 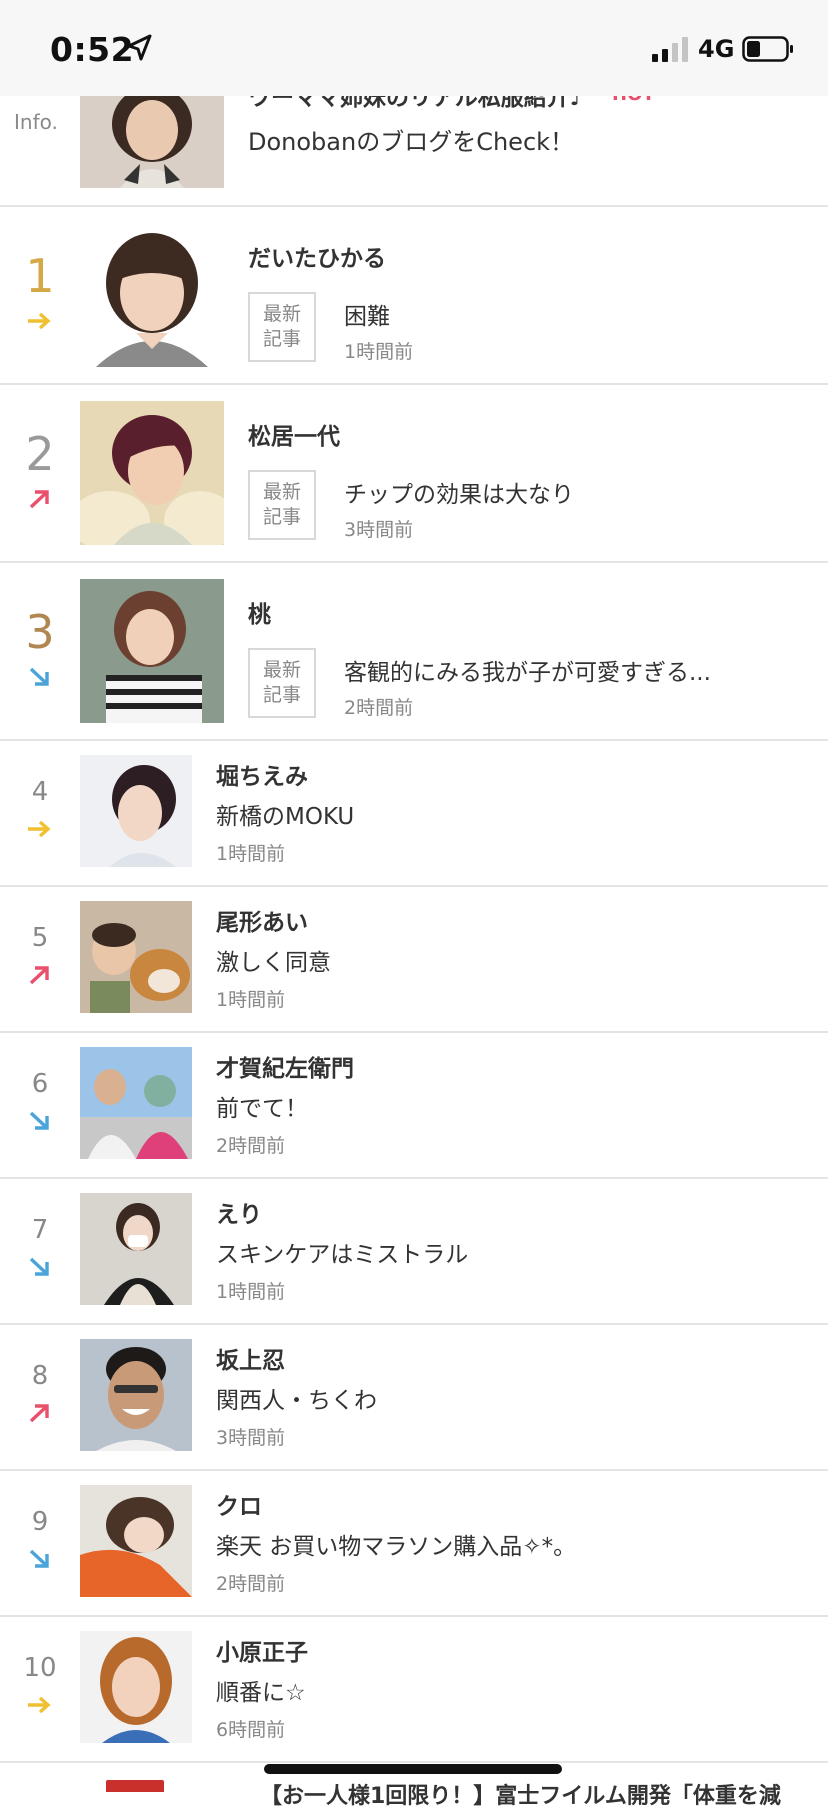 What do you see at coordinates (40, 938) in the screenshot?
I see `rank-number: 5` at bounding box center [40, 938].